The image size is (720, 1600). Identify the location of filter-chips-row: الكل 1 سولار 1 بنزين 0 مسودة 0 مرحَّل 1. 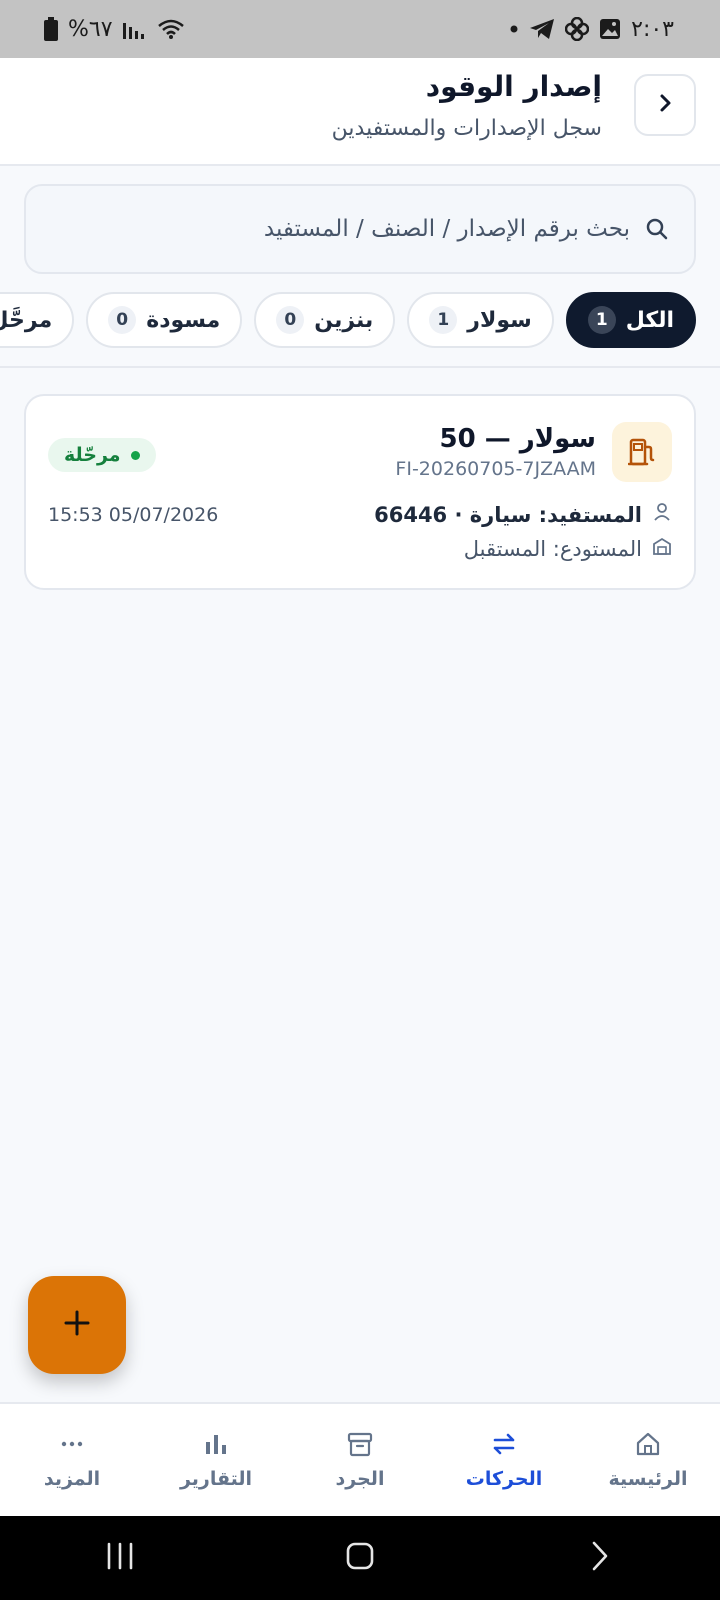
(360, 329).